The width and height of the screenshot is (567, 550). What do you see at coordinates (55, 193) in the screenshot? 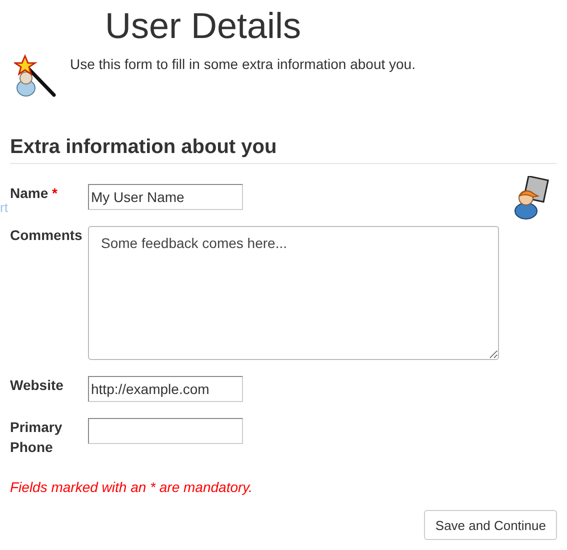
I see `required-mark: *` at bounding box center [55, 193].